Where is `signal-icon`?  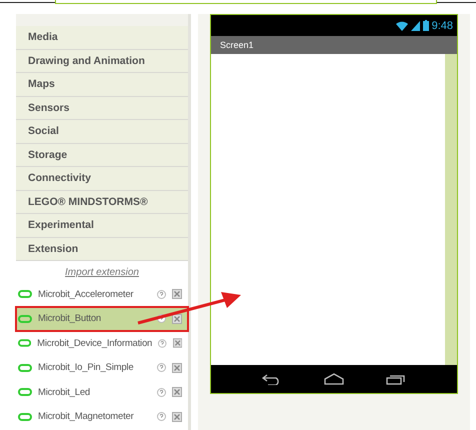
signal-icon is located at coordinates (415, 25).